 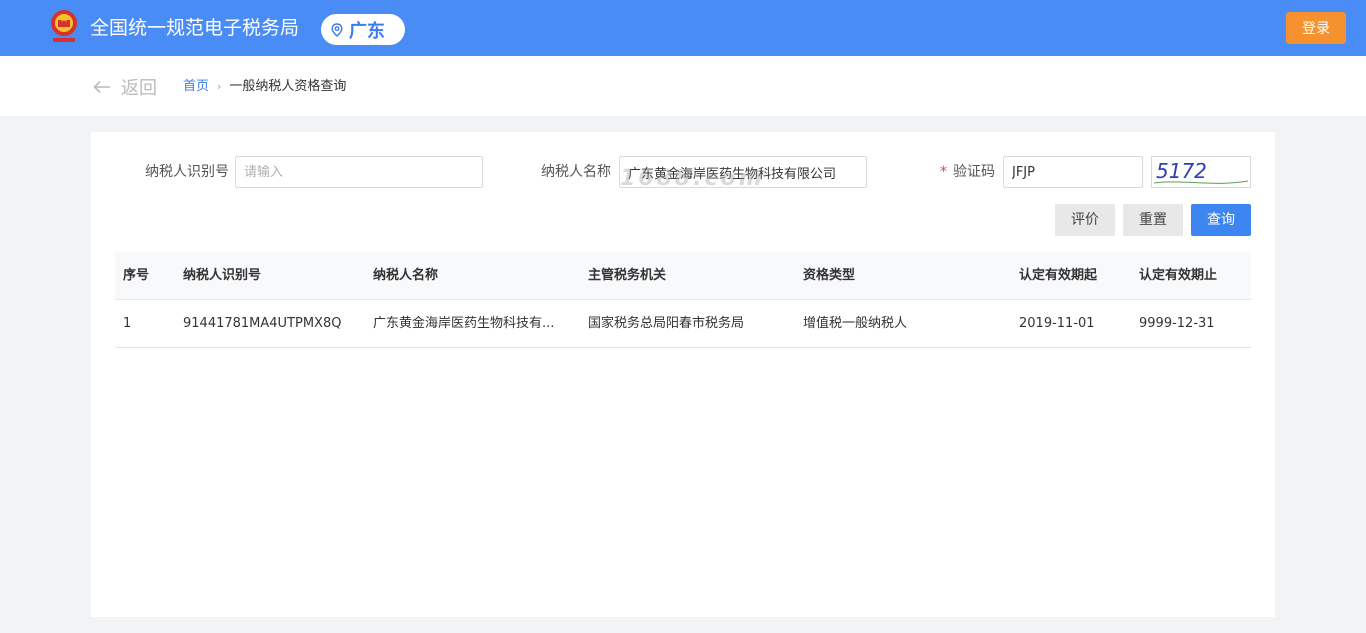 I want to click on taxpayer-name-input, so click(x=743, y=172).